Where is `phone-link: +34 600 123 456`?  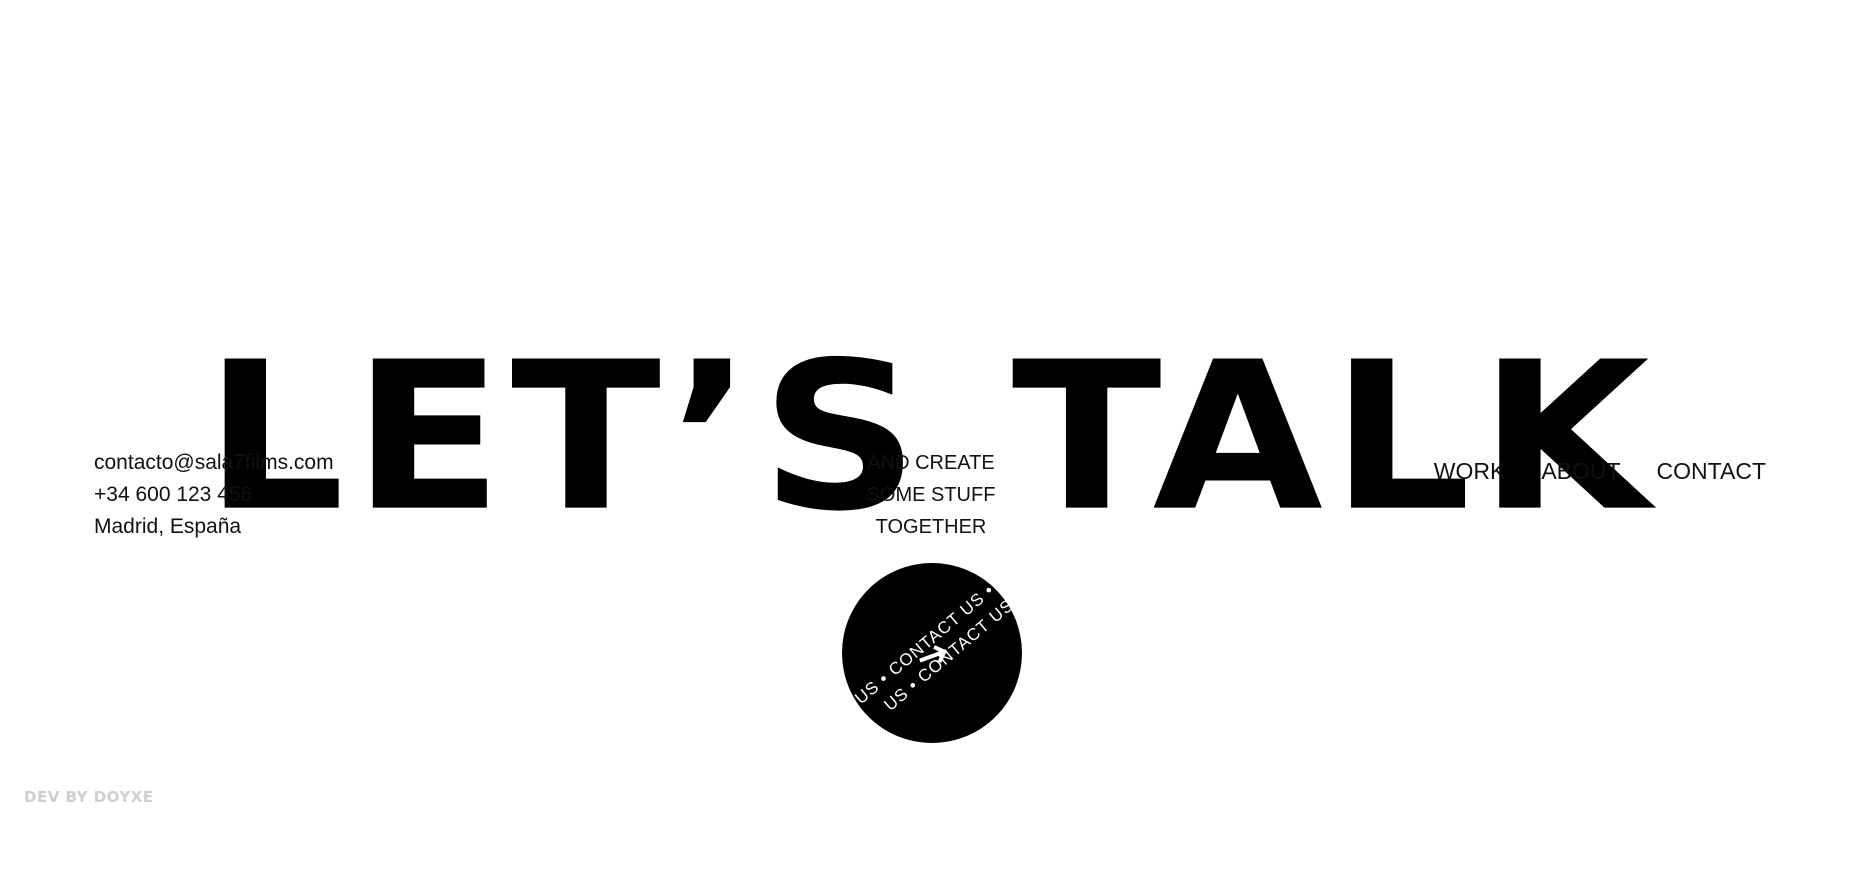
phone-link: +34 600 123 456 is located at coordinates (214, 495).